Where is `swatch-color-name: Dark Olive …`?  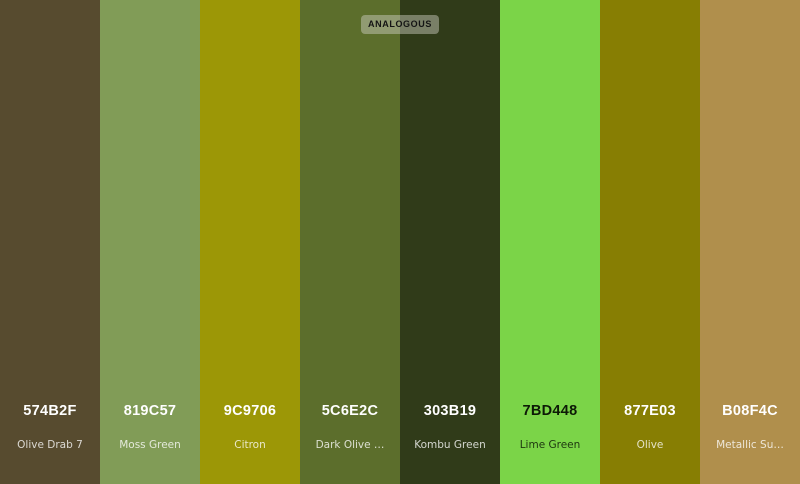
swatch-color-name: Dark Olive … is located at coordinates (350, 445).